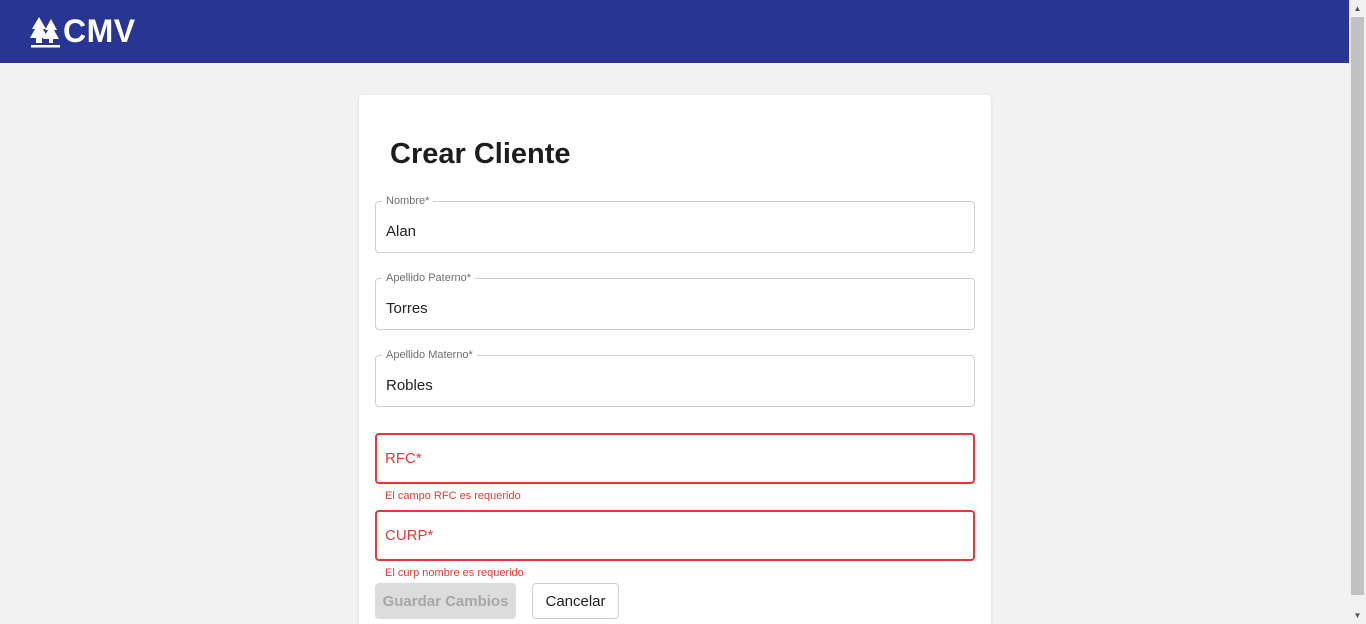 This screenshot has height=624, width=1366. Describe the element at coordinates (429, 355) in the screenshot. I see `field-label: Apellido Materno*` at that location.